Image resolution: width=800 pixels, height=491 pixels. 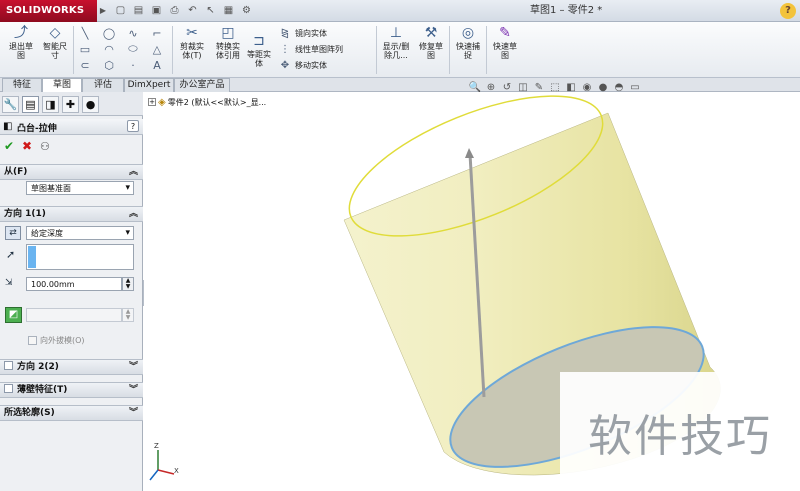 What do you see at coordinates (468, 51) in the screenshot?
I see `quick-snap-label: 快速捕 捉` at bounding box center [468, 51].